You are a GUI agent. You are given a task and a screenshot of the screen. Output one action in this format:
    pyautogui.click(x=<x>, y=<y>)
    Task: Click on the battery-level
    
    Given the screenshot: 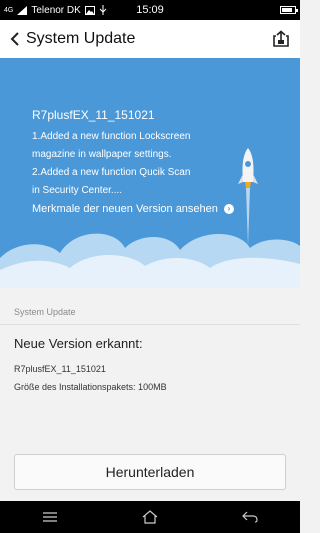 What is the action you would take?
    pyautogui.click(x=287, y=10)
    